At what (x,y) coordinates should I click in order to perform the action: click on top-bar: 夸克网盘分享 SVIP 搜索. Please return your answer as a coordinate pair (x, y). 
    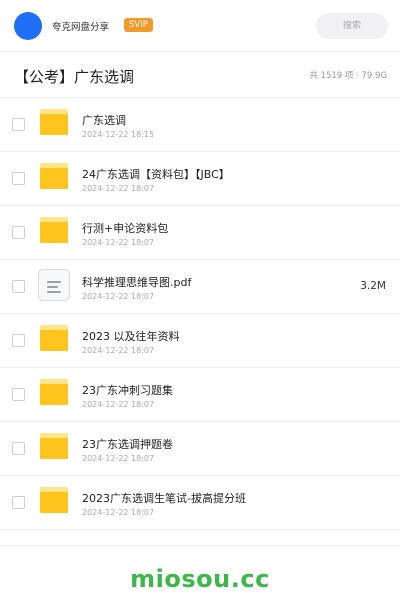
    Looking at the image, I should click on (200, 26).